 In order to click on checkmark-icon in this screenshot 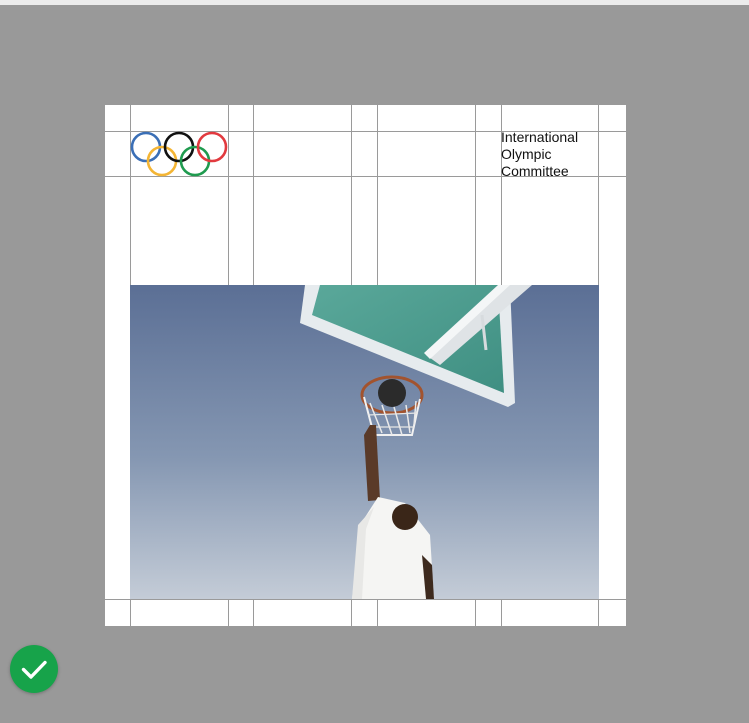, I will do `click(34, 669)`.